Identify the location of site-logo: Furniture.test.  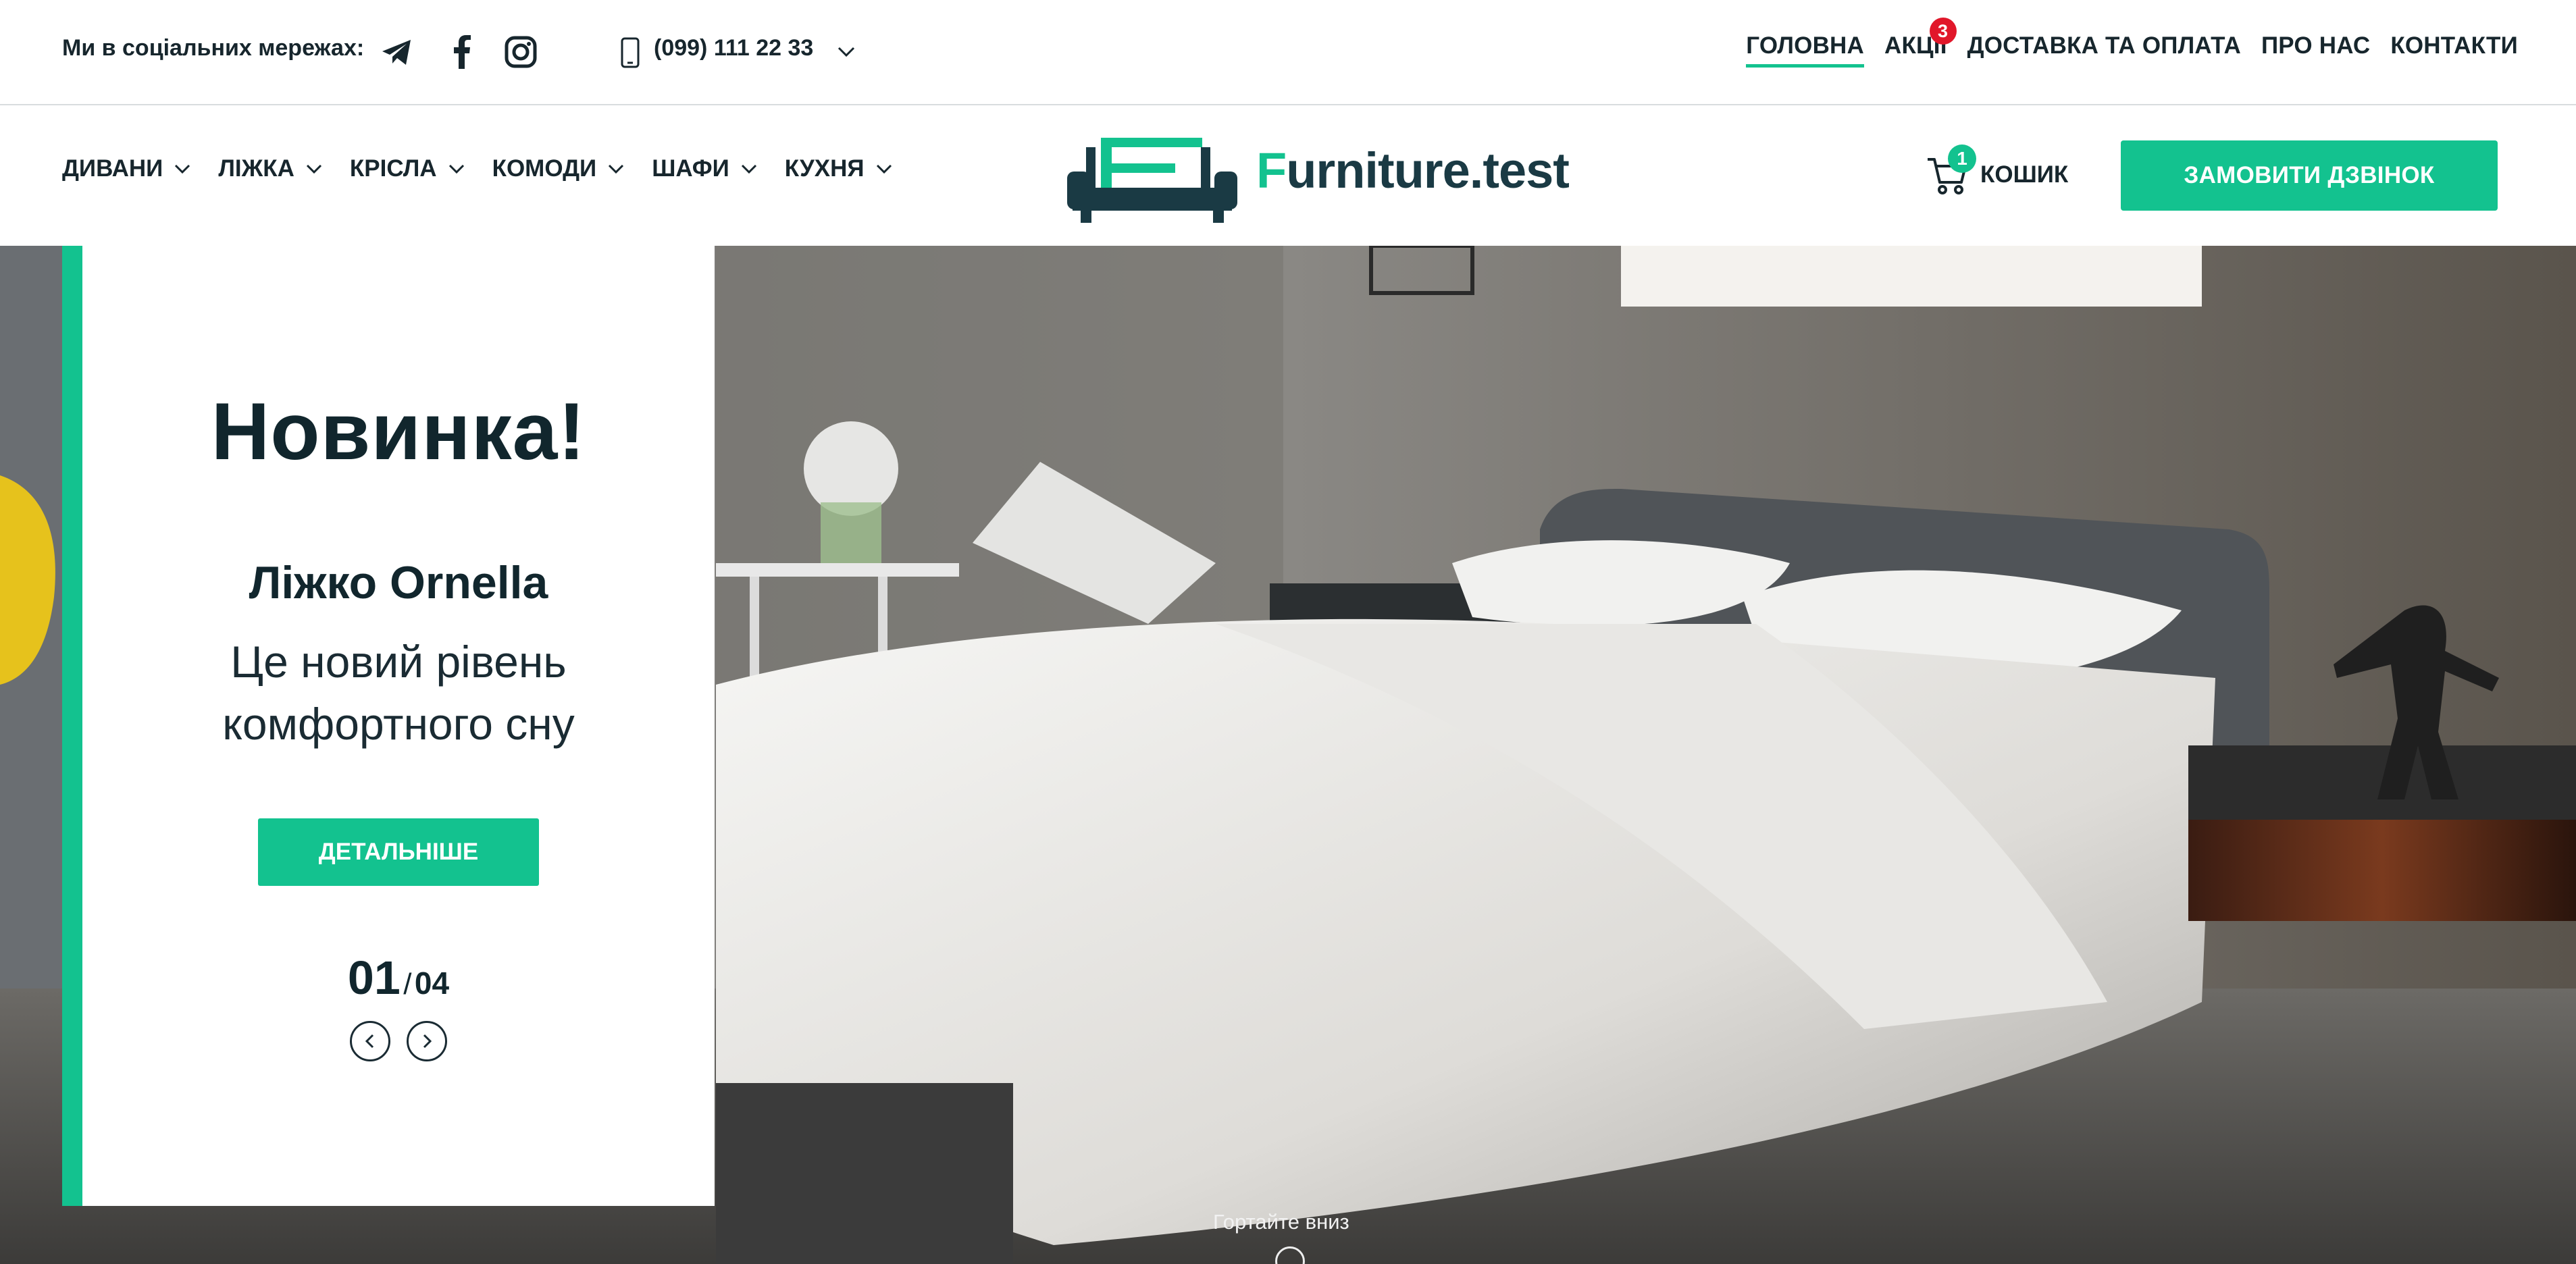
(1318, 176).